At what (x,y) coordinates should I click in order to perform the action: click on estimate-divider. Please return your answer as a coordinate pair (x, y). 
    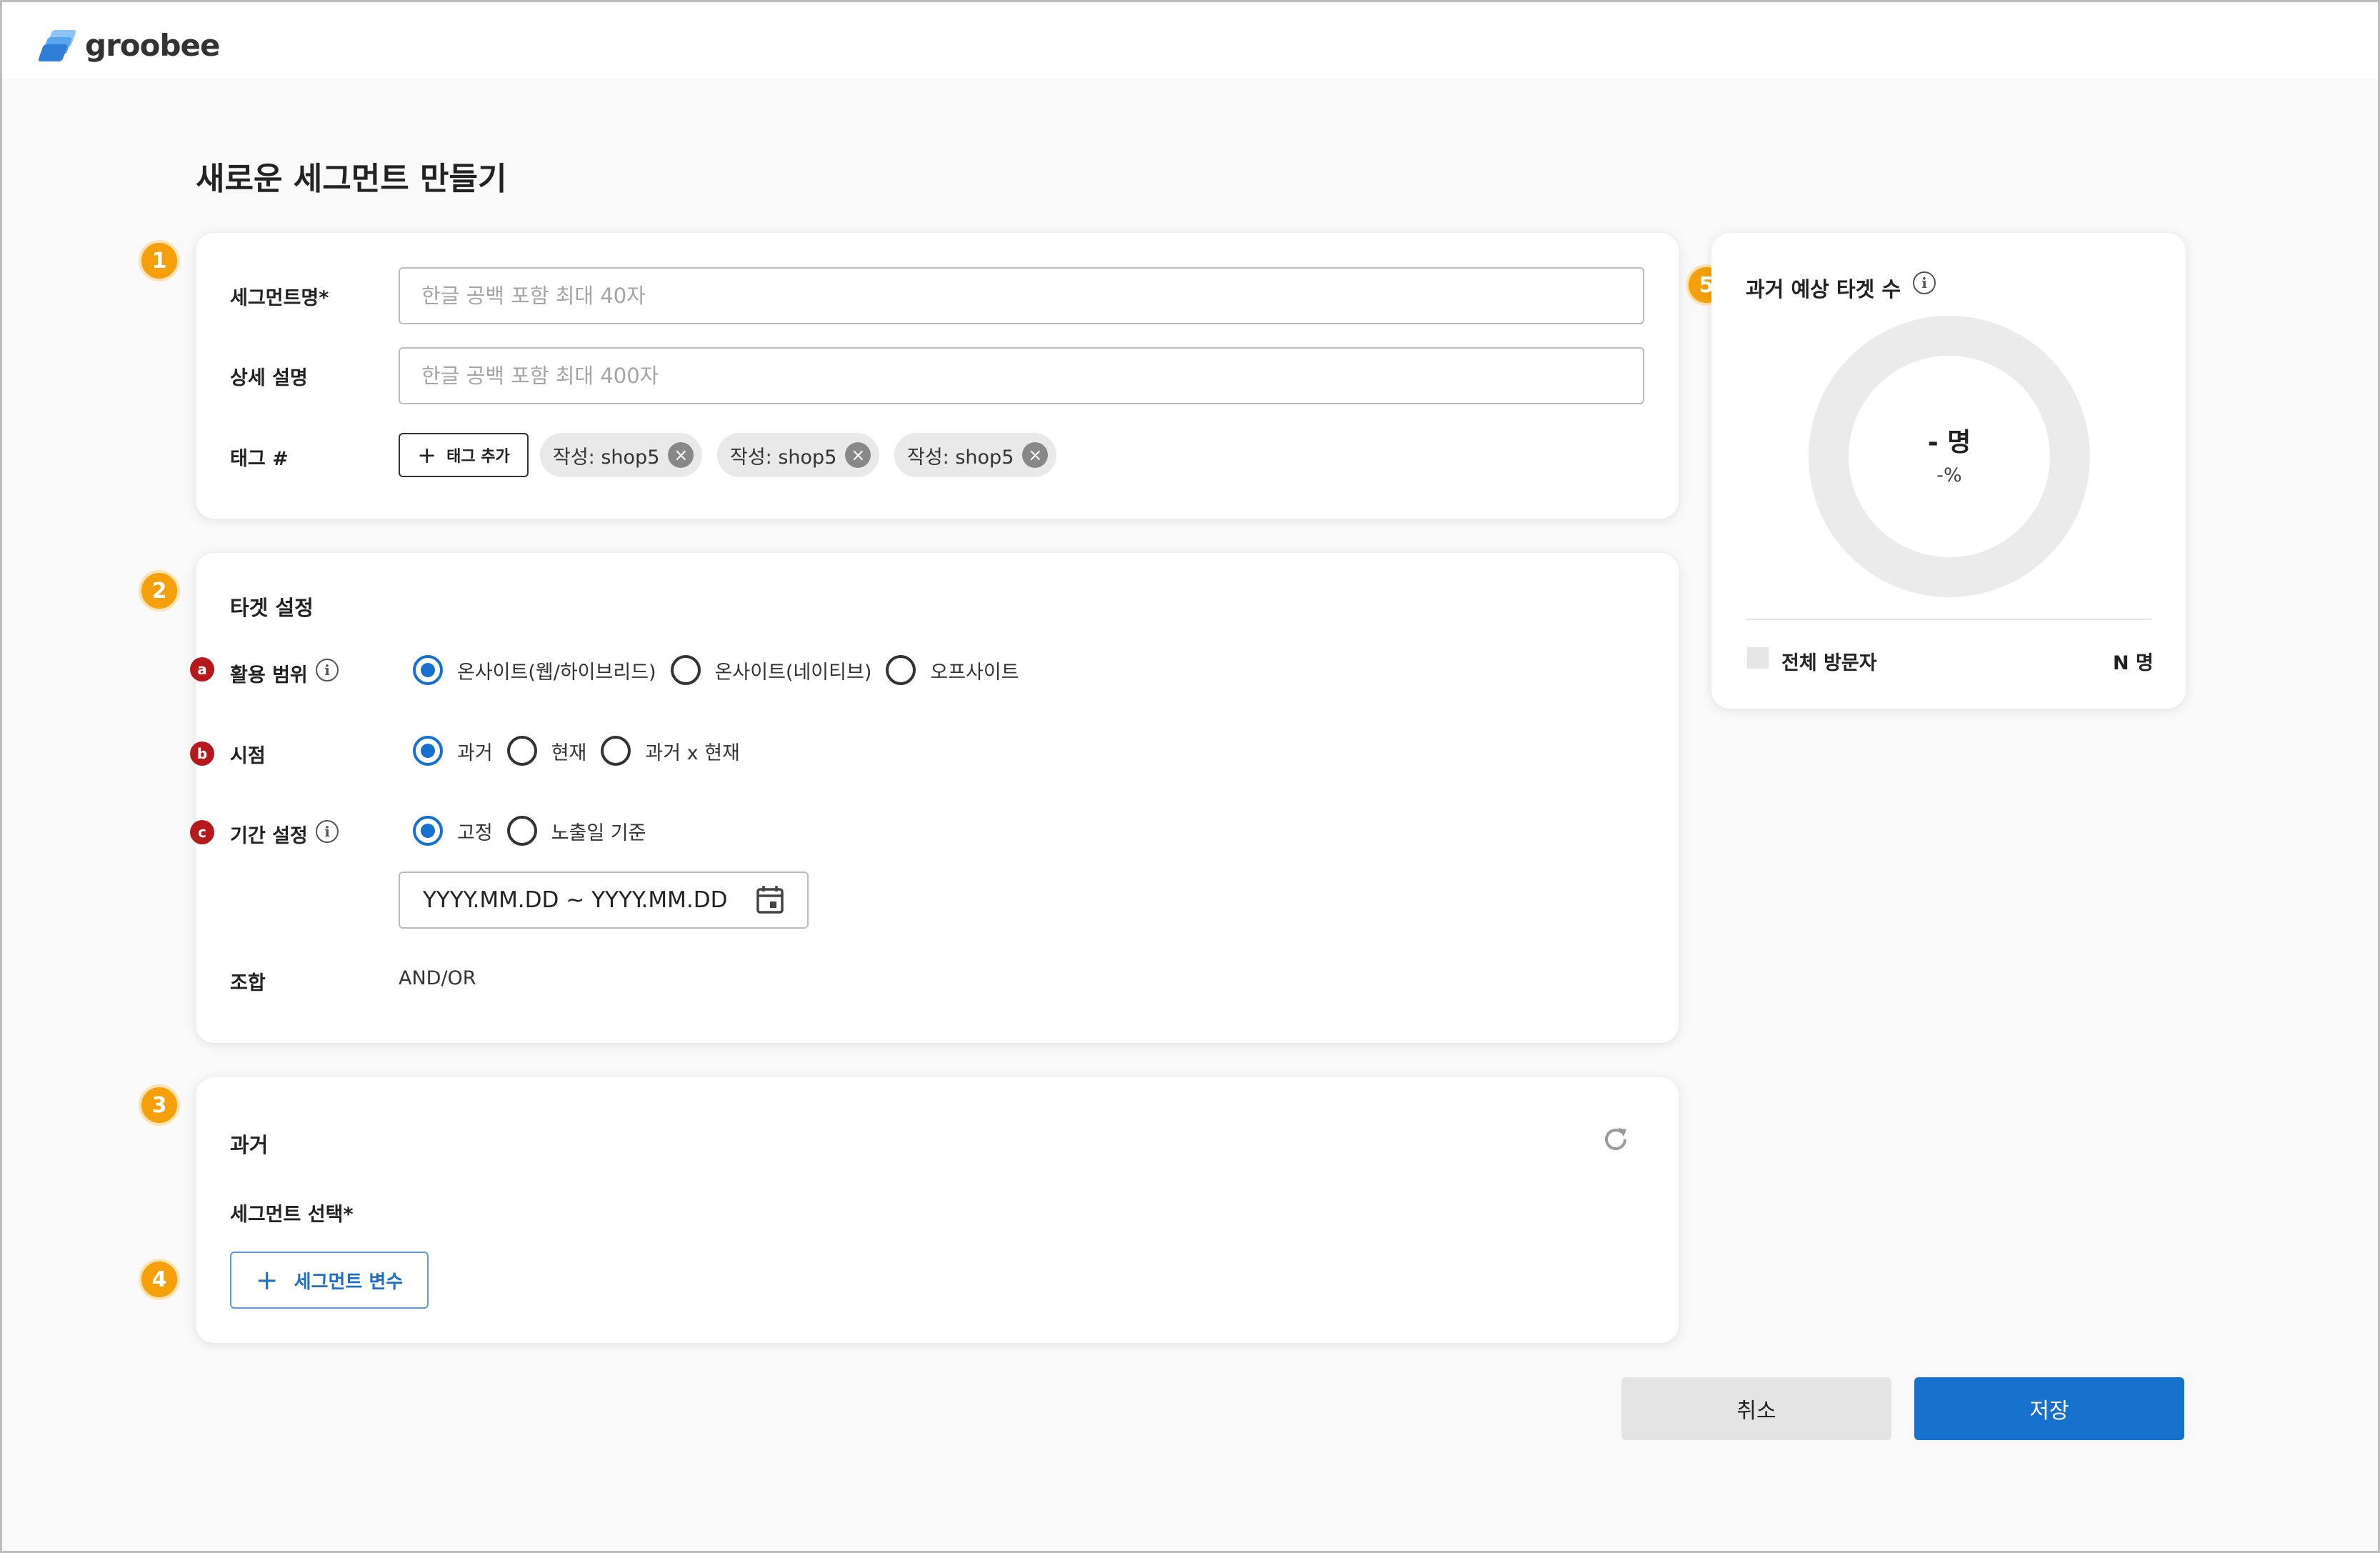
    Looking at the image, I should click on (1948, 620).